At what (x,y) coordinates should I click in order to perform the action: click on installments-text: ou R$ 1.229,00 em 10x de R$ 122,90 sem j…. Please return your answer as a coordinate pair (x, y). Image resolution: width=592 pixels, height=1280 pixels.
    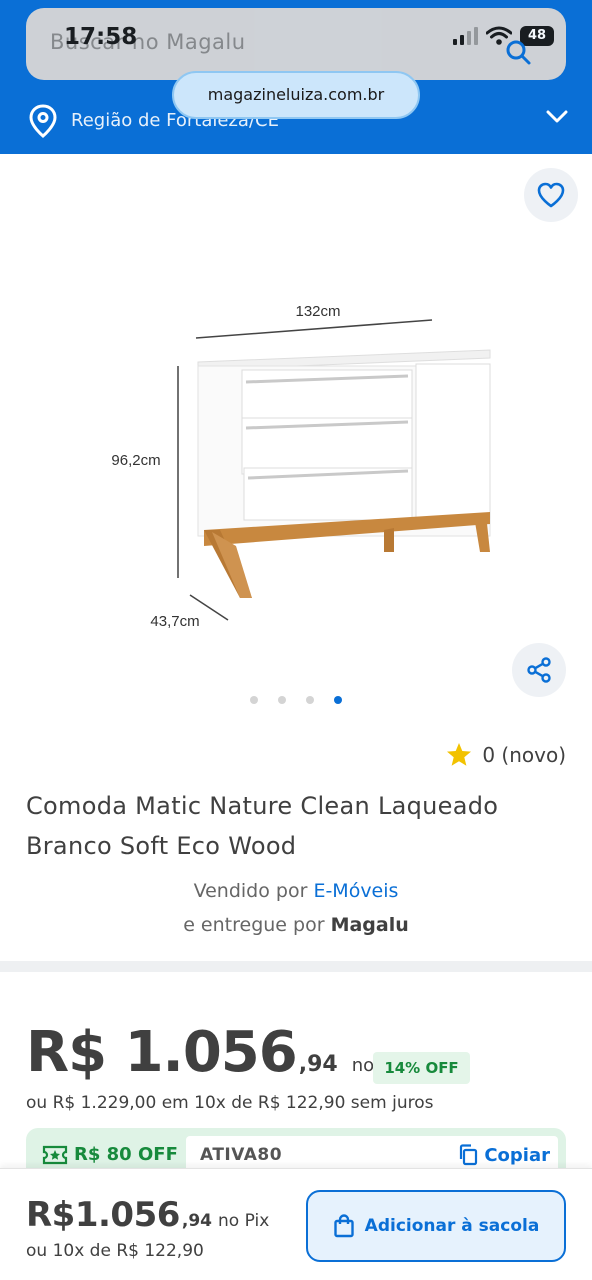
    Looking at the image, I should click on (230, 1103).